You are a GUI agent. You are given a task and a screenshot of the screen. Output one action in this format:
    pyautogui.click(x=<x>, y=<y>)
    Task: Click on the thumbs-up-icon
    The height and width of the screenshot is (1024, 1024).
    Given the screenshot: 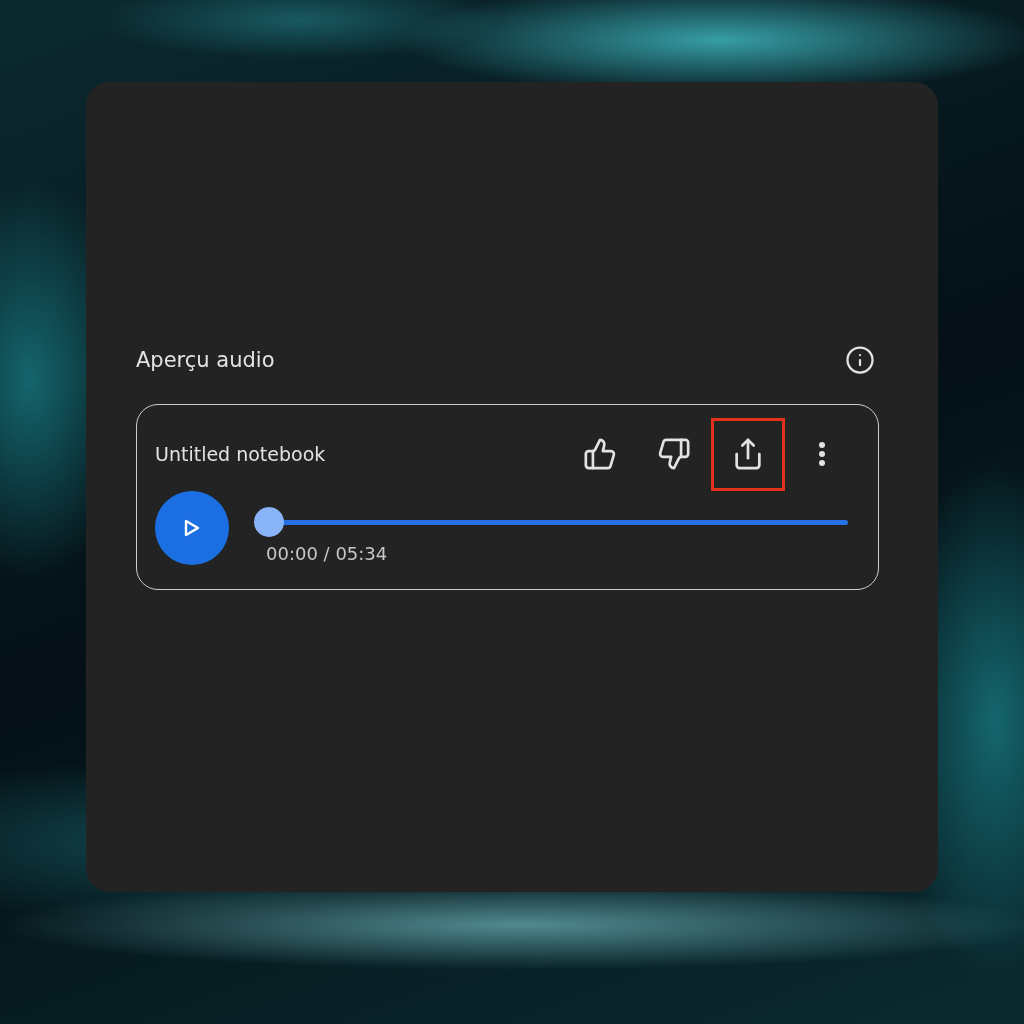 What is the action you would take?
    pyautogui.click(x=600, y=454)
    